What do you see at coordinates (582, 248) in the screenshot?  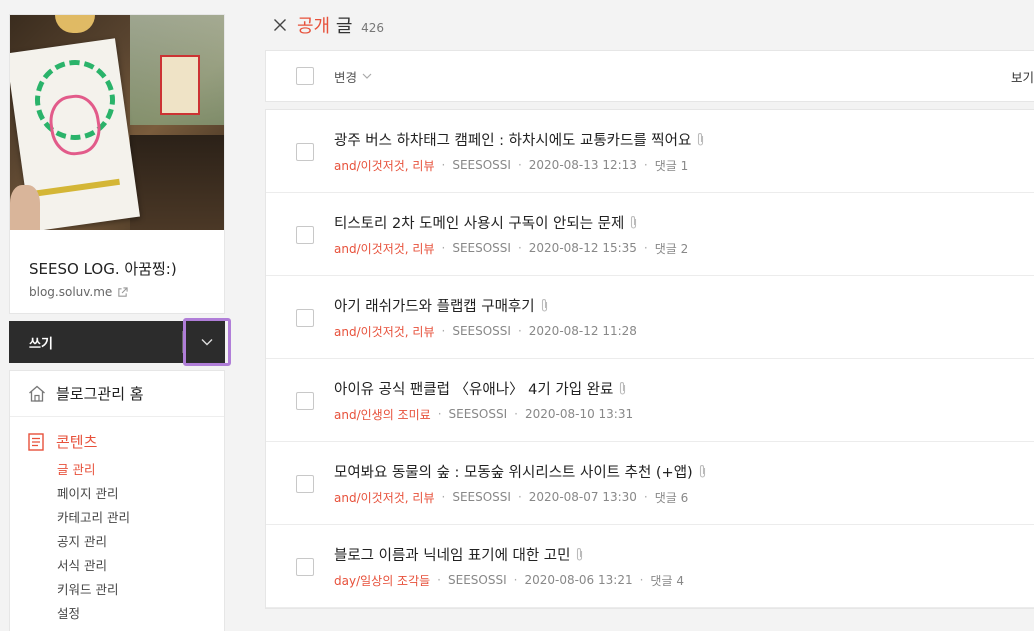 I see `post-date: 2020-08-12 15:35` at bounding box center [582, 248].